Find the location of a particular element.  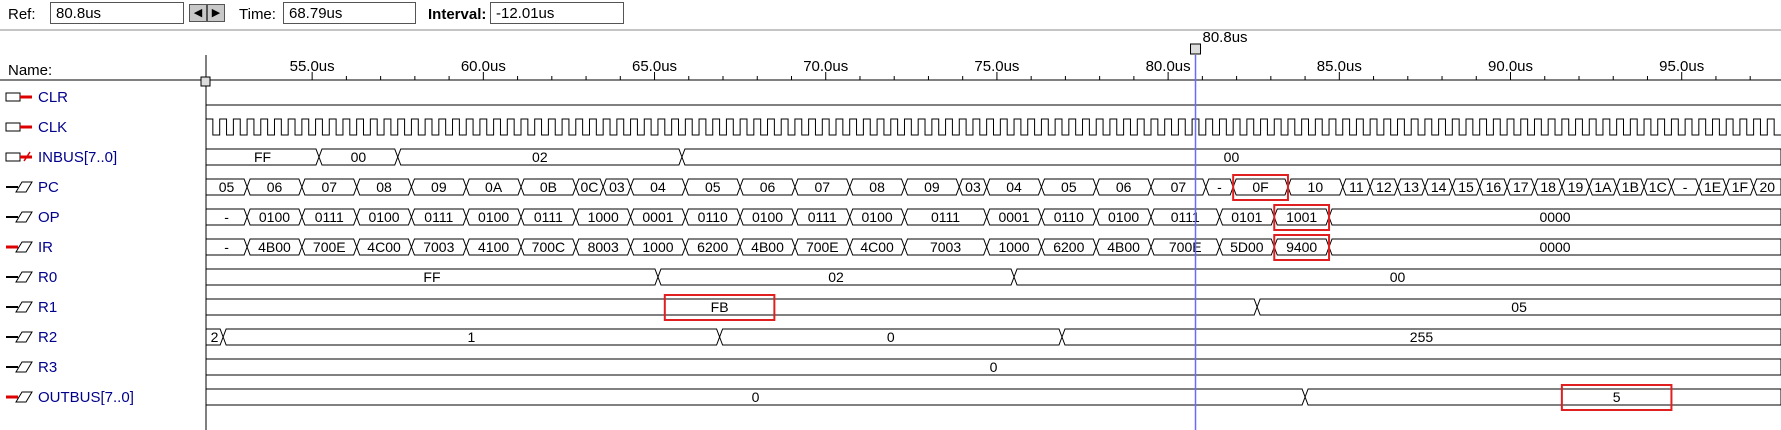

bus-value: 0F is located at coordinates (1260, 187).